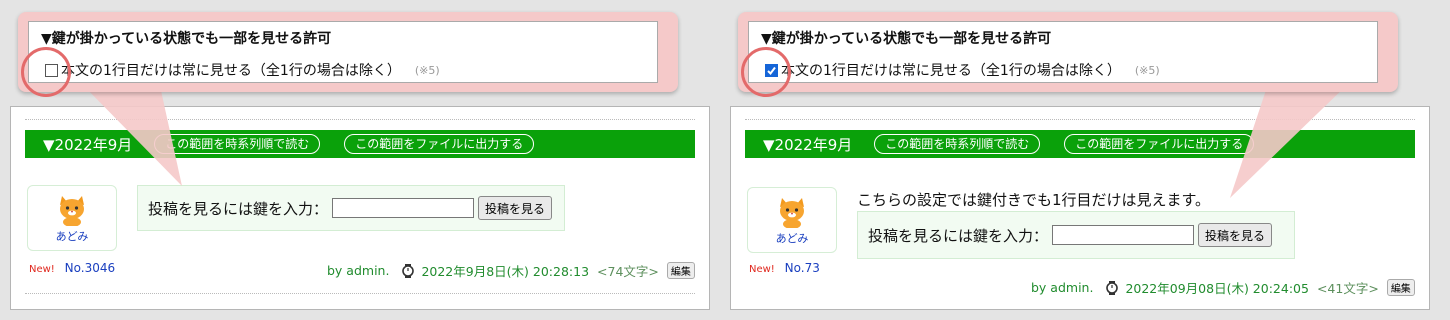 This screenshot has height=320, width=1450. What do you see at coordinates (90, 268) in the screenshot?
I see `post-number-link: No.3046` at bounding box center [90, 268].